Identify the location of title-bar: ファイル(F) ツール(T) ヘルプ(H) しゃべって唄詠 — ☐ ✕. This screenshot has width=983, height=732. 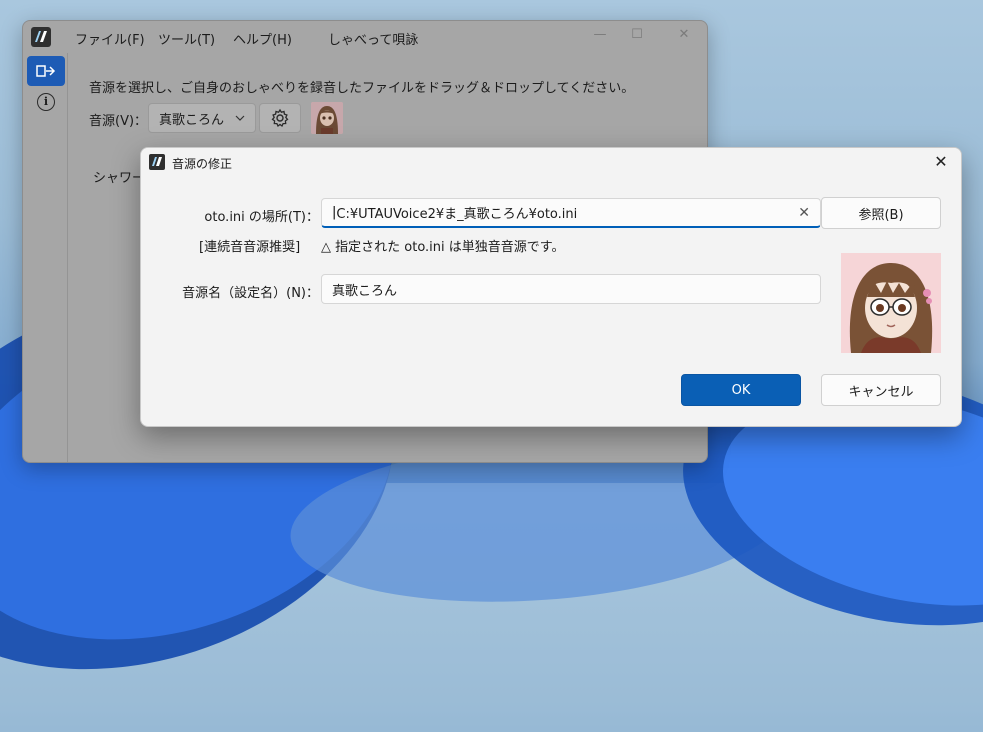
(365, 37).